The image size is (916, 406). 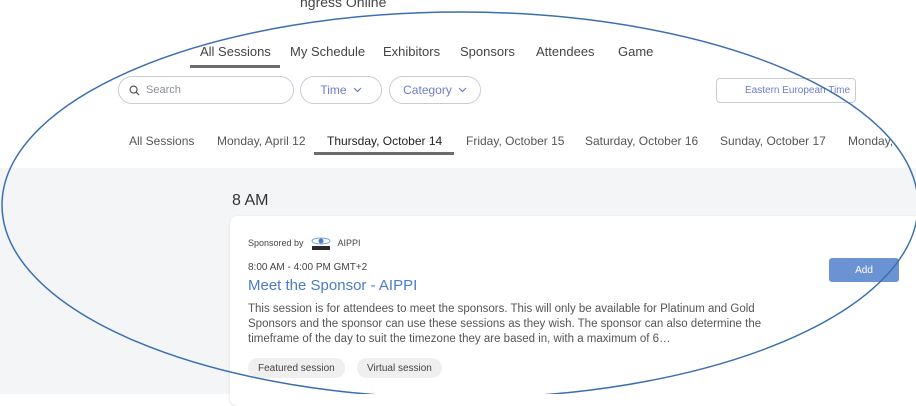 What do you see at coordinates (333, 90) in the screenshot?
I see `time-filter-label: Time` at bounding box center [333, 90].